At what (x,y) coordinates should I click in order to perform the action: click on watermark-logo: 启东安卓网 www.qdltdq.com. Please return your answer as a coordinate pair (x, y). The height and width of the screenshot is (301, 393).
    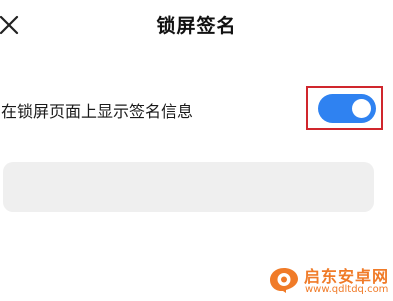
    Looking at the image, I should click on (329, 279).